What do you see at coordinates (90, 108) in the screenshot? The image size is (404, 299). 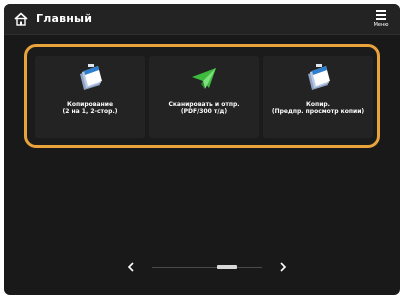 I see `tile-copy-label: Копирование (2 на 1, 2-стор.)` at bounding box center [90, 108].